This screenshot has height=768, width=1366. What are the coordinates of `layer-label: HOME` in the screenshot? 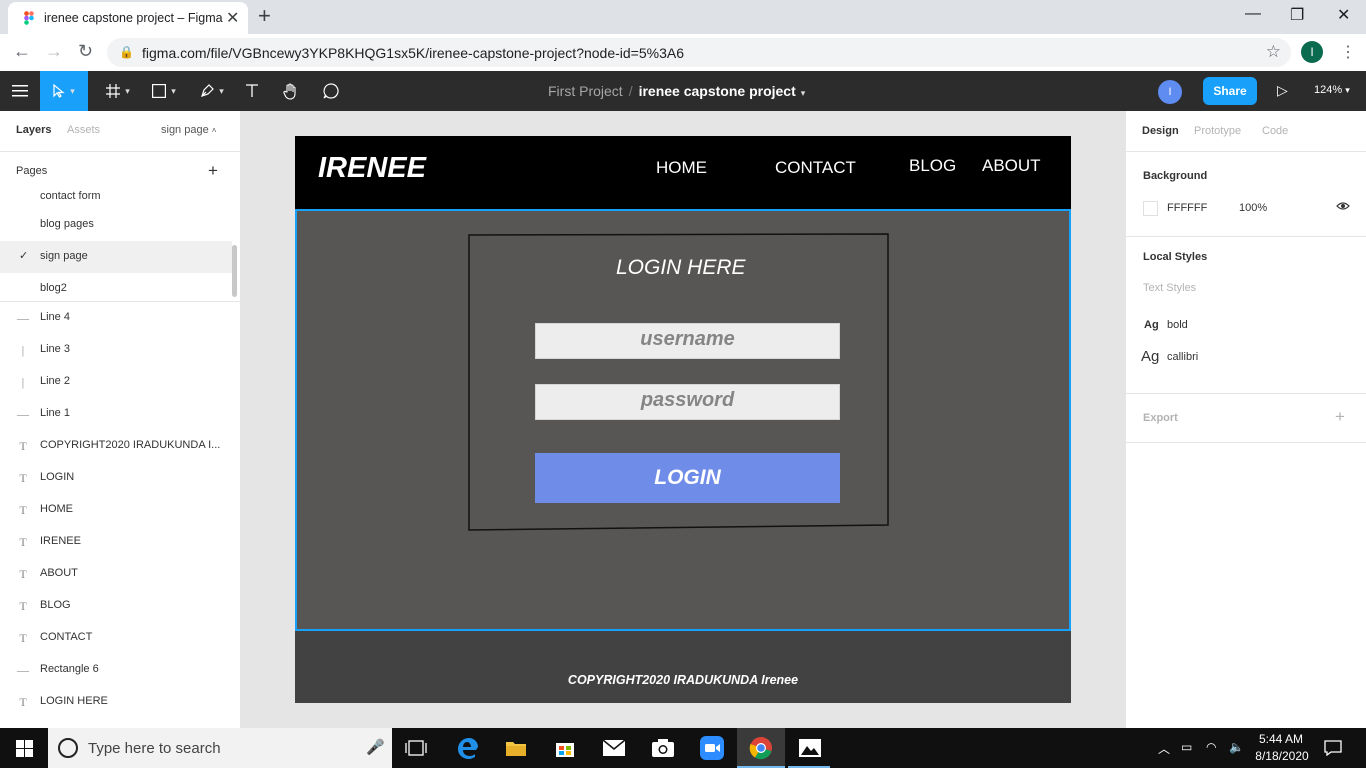 It's located at (56, 509).